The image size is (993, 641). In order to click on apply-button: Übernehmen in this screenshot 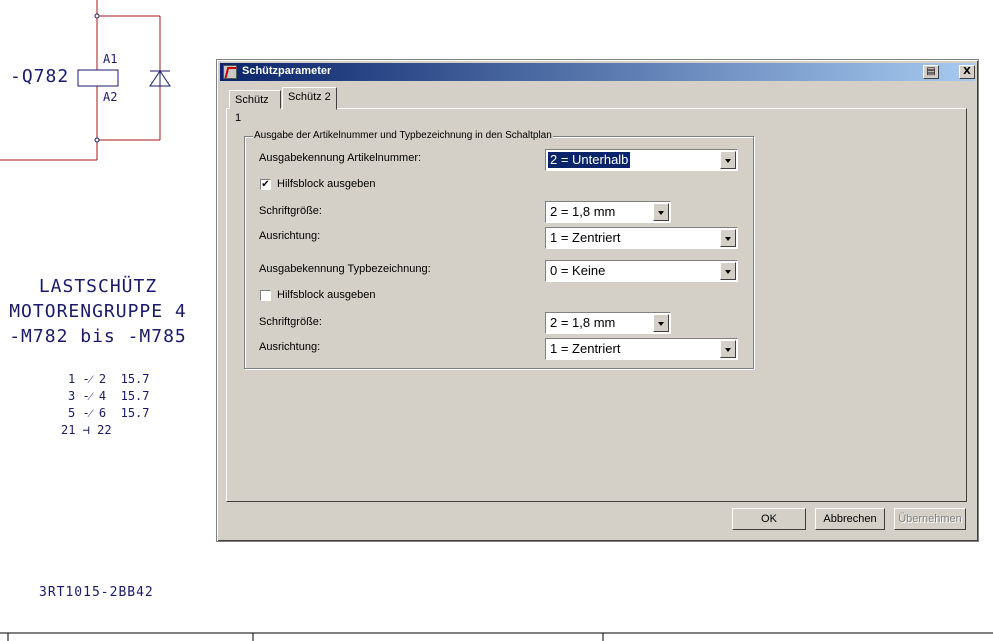, I will do `click(930, 519)`.